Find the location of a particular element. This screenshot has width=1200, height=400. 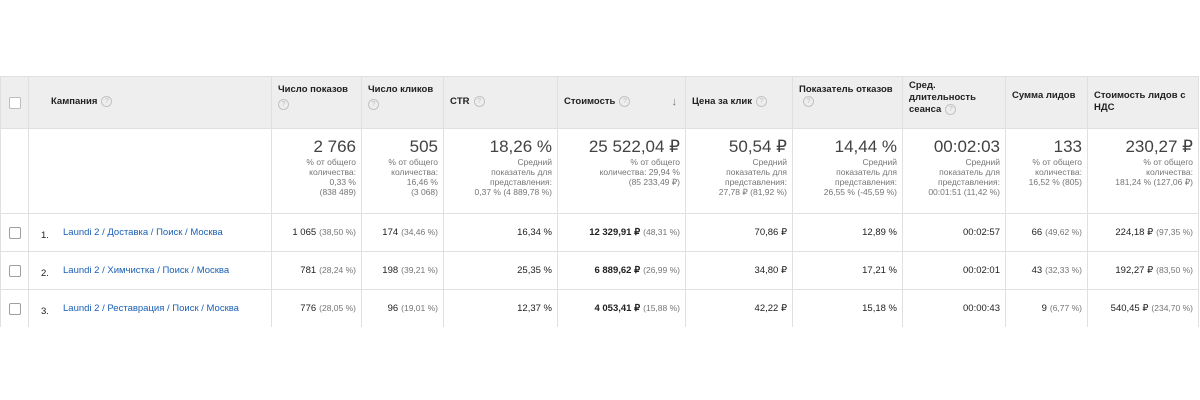

cell-lead-cost-vat: 192,27 ₽ (83,50 %) is located at coordinates (1143, 270).